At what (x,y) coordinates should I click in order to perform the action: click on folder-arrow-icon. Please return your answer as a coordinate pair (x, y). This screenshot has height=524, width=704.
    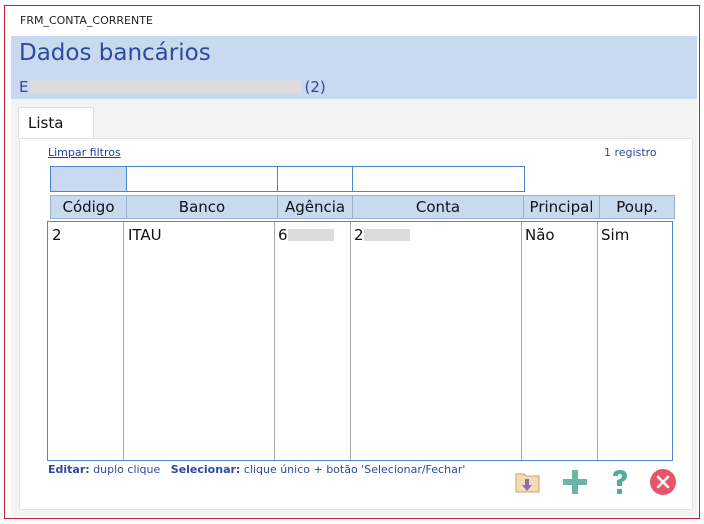
    Looking at the image, I should click on (527, 483).